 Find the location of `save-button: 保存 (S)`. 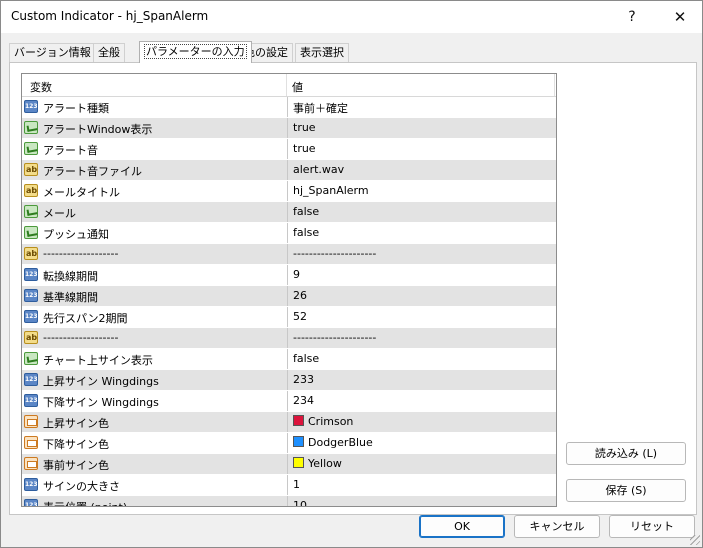

save-button: 保存 (S) is located at coordinates (626, 490).